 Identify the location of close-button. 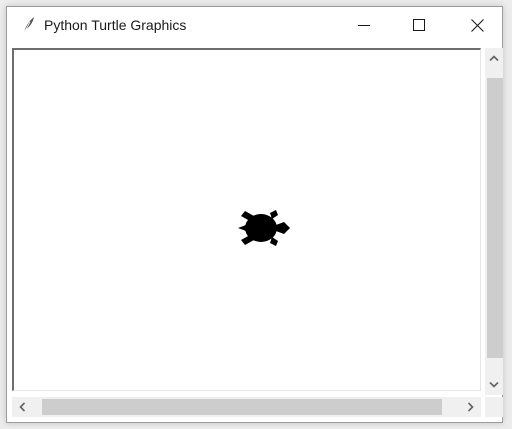
(477, 25).